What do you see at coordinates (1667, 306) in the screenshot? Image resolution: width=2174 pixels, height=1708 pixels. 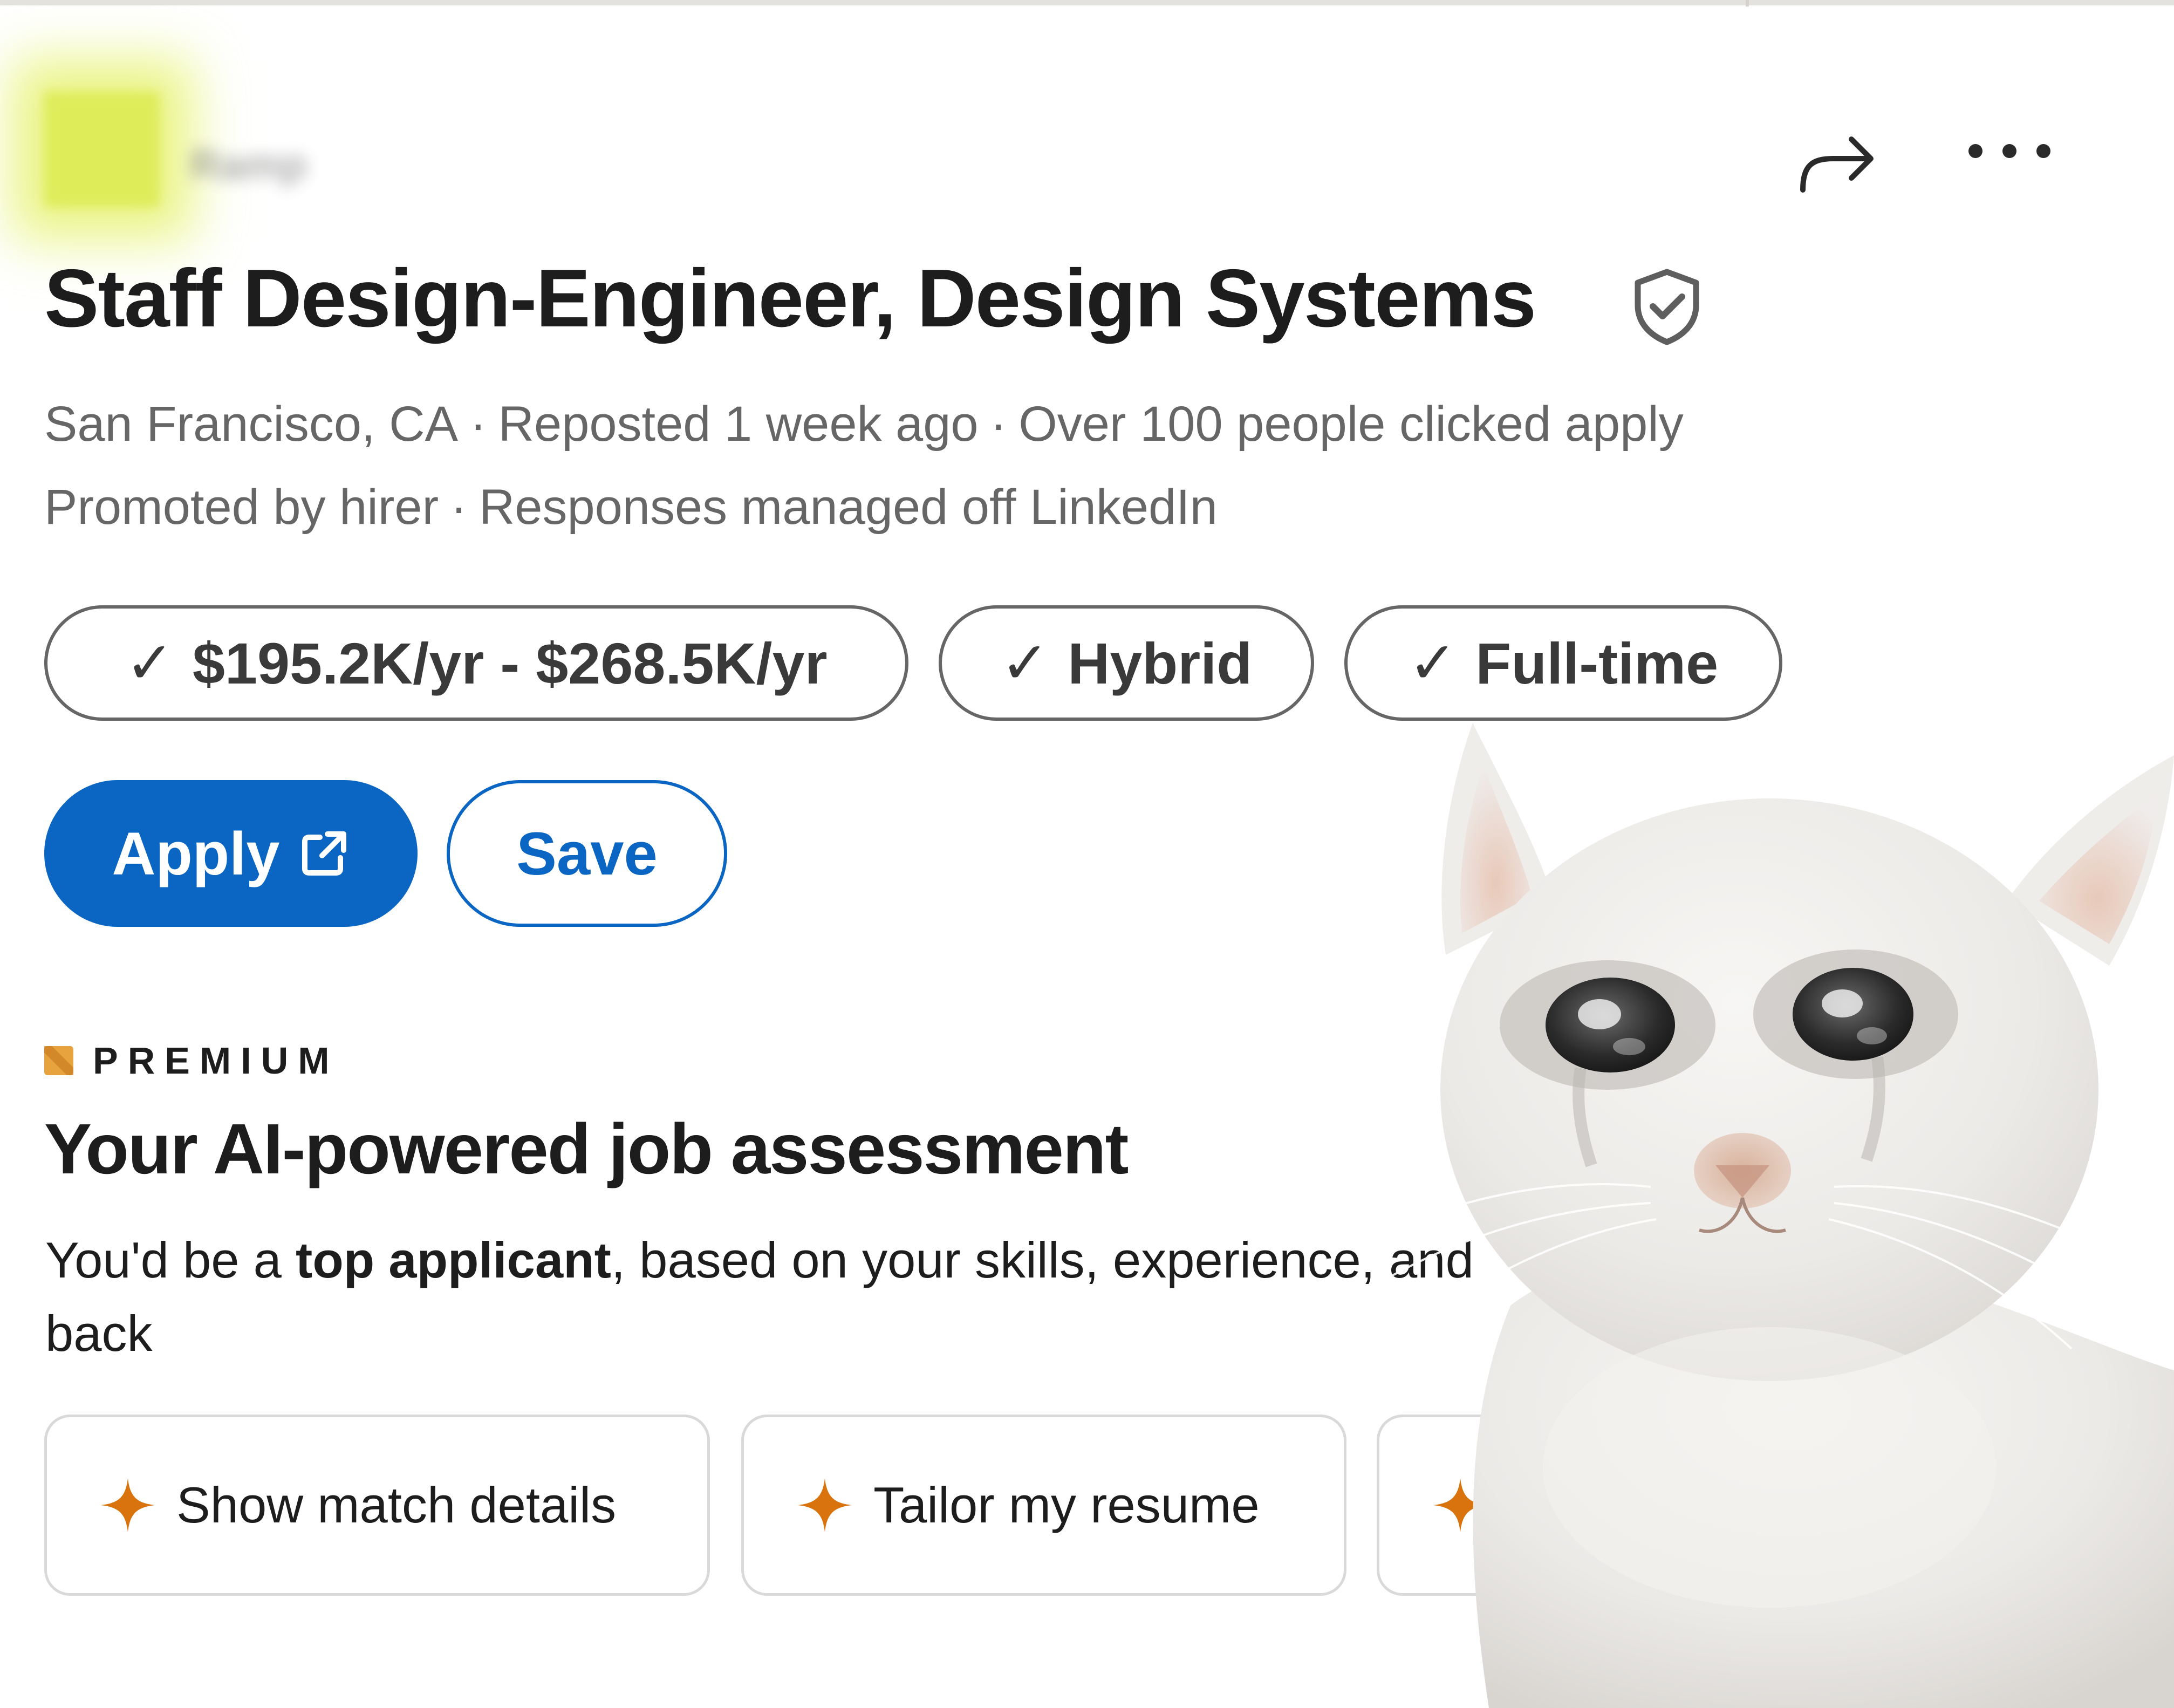 I see `verified-shield-icon` at bounding box center [1667, 306].